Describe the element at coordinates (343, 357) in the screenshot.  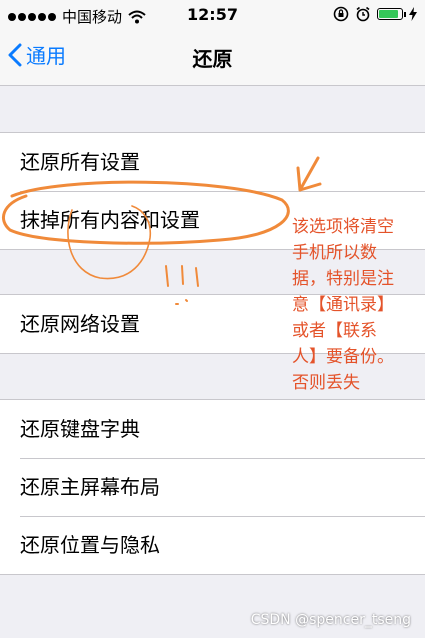
I see `annotation-line: 人】要备份。` at that location.